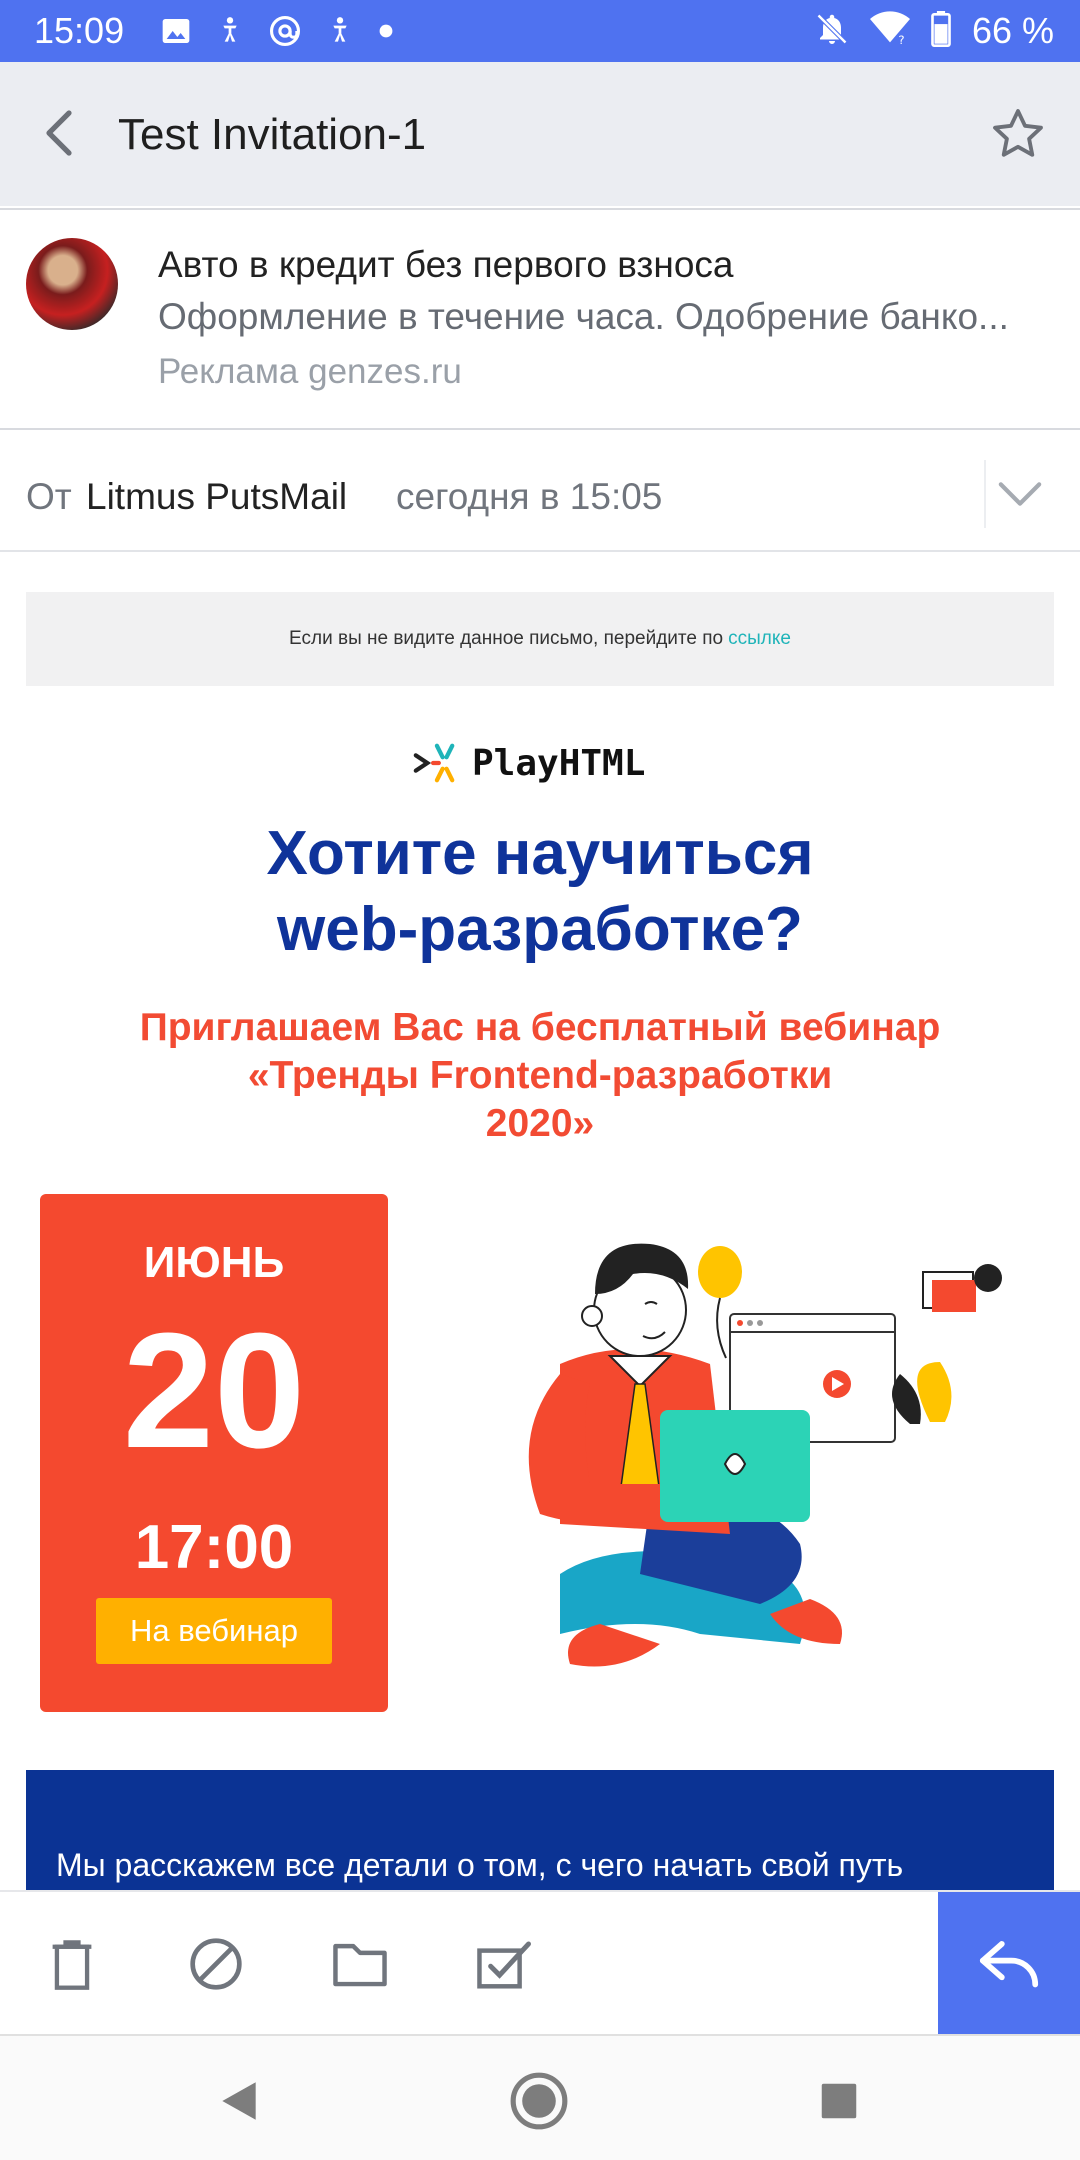 The height and width of the screenshot is (2160, 1080). I want to click on email-headline: Хотите научиться web-разработке?, so click(540, 892).